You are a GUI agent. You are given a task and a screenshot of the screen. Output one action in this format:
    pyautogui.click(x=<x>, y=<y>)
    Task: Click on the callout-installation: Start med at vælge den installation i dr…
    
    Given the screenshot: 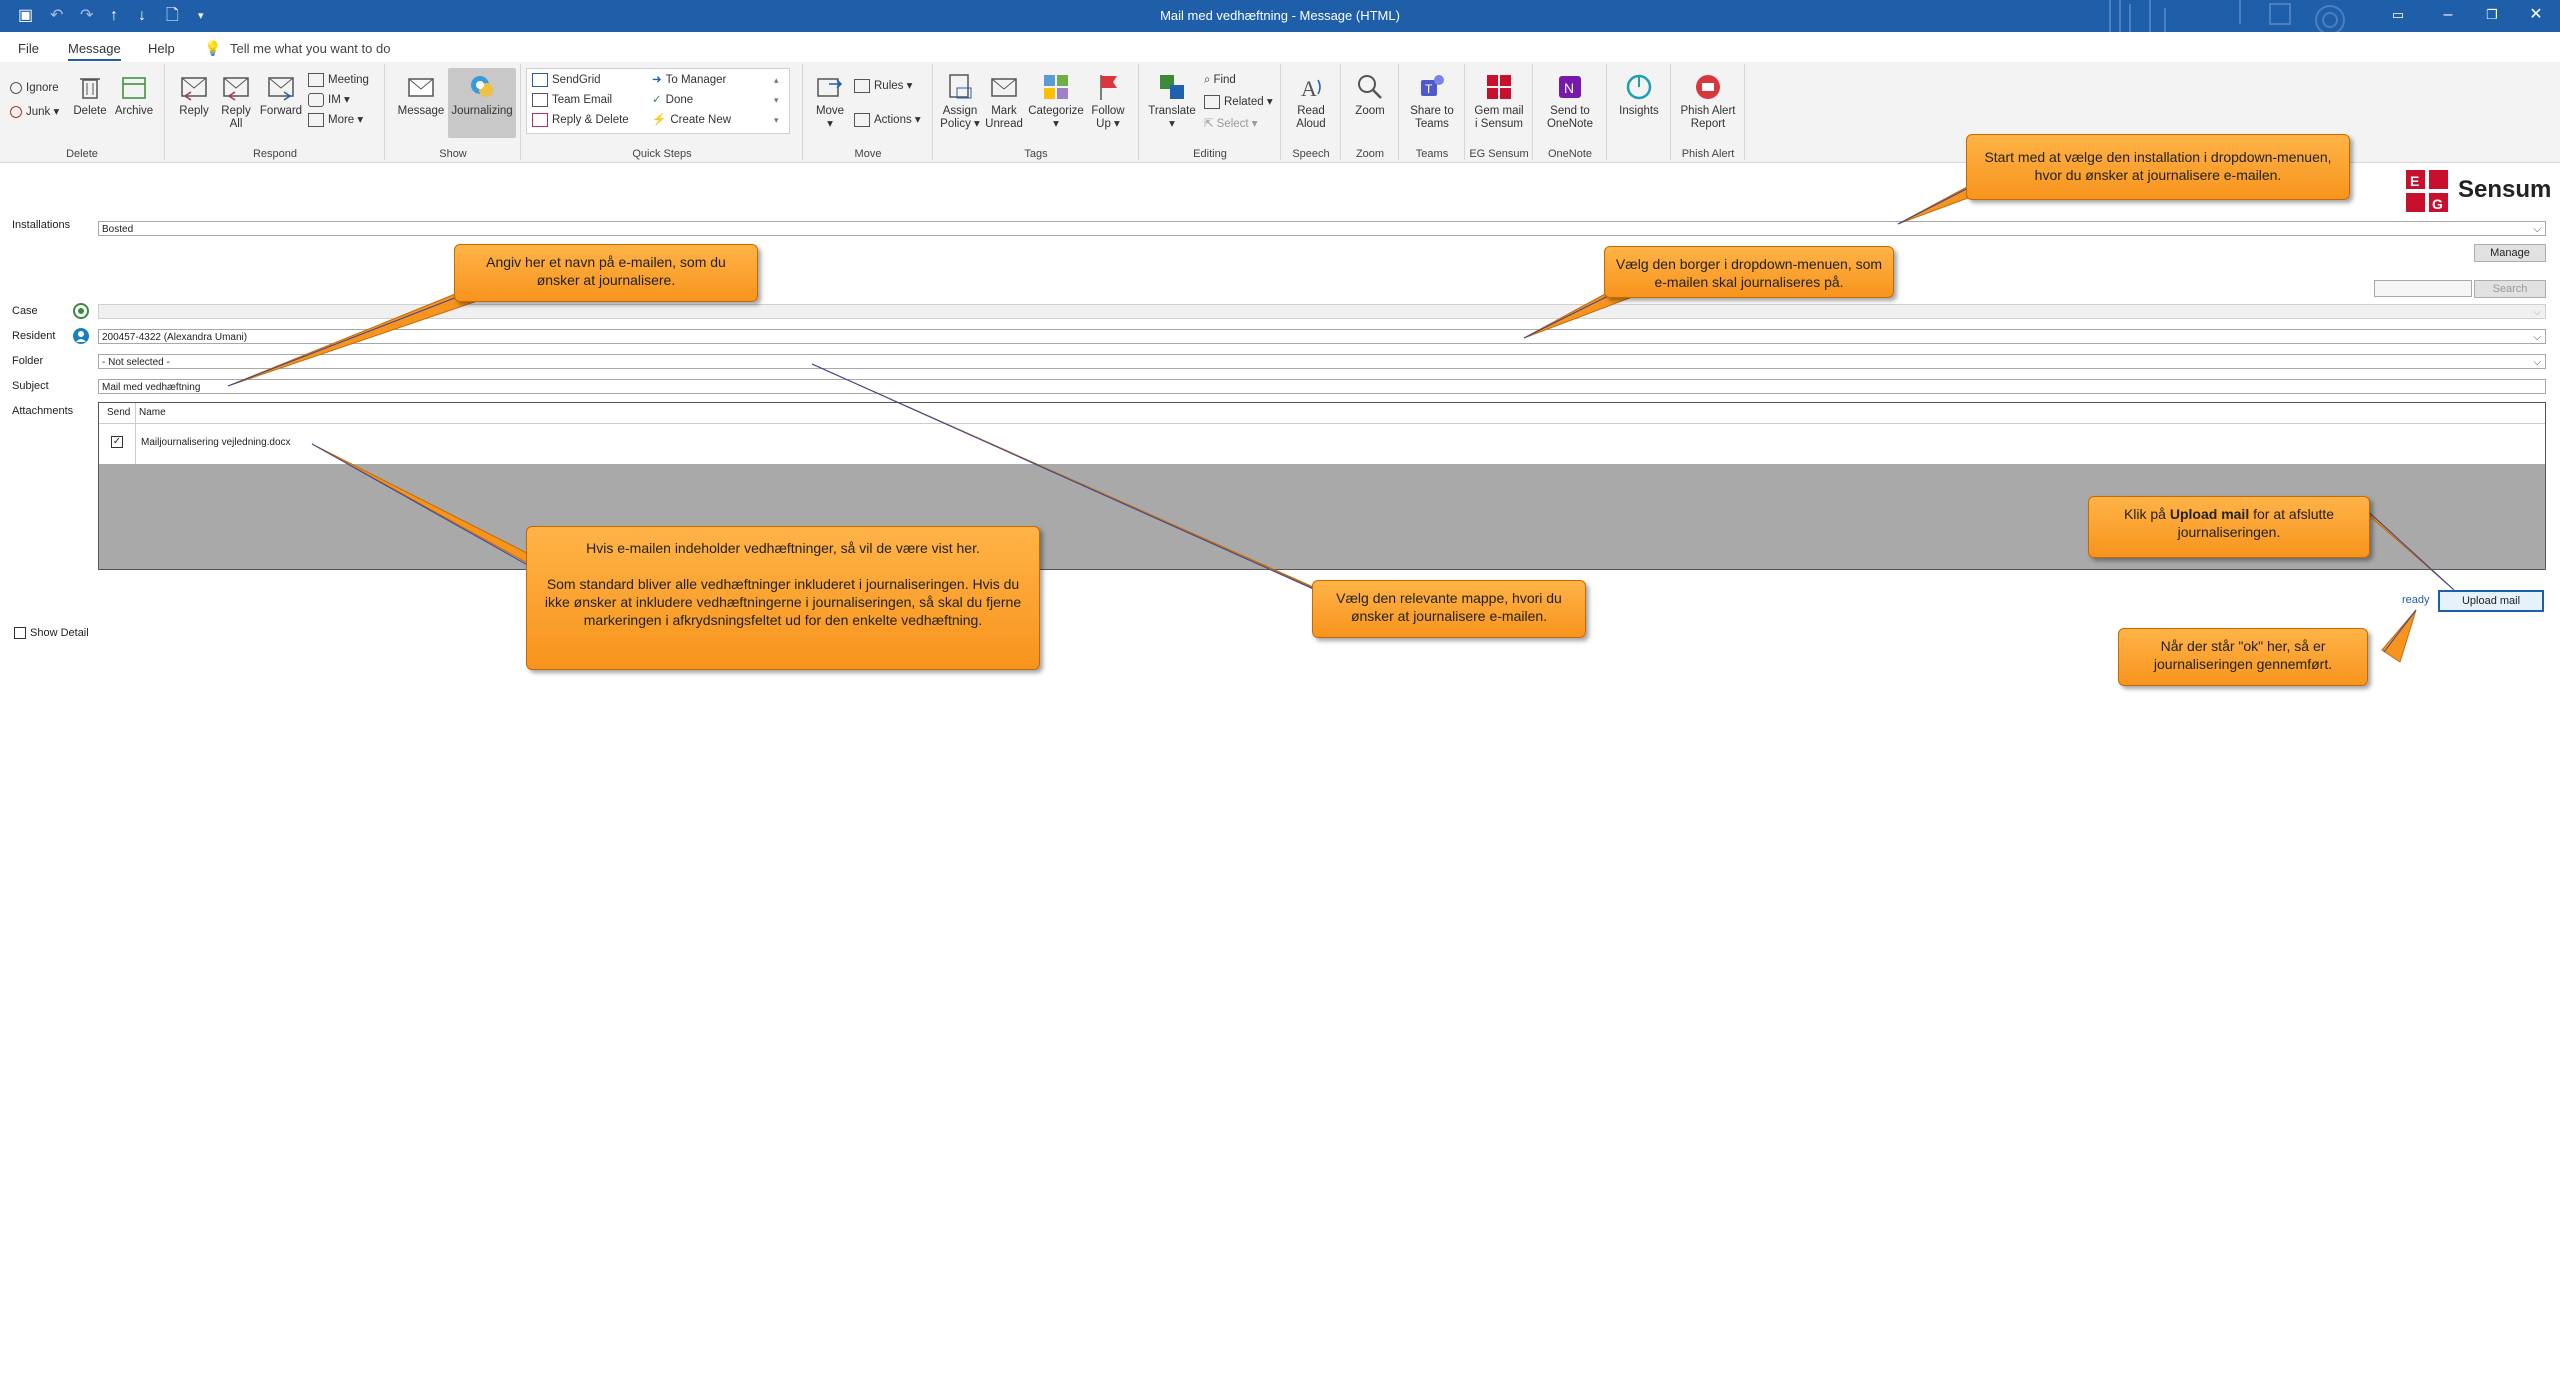 What is the action you would take?
    pyautogui.click(x=2158, y=167)
    